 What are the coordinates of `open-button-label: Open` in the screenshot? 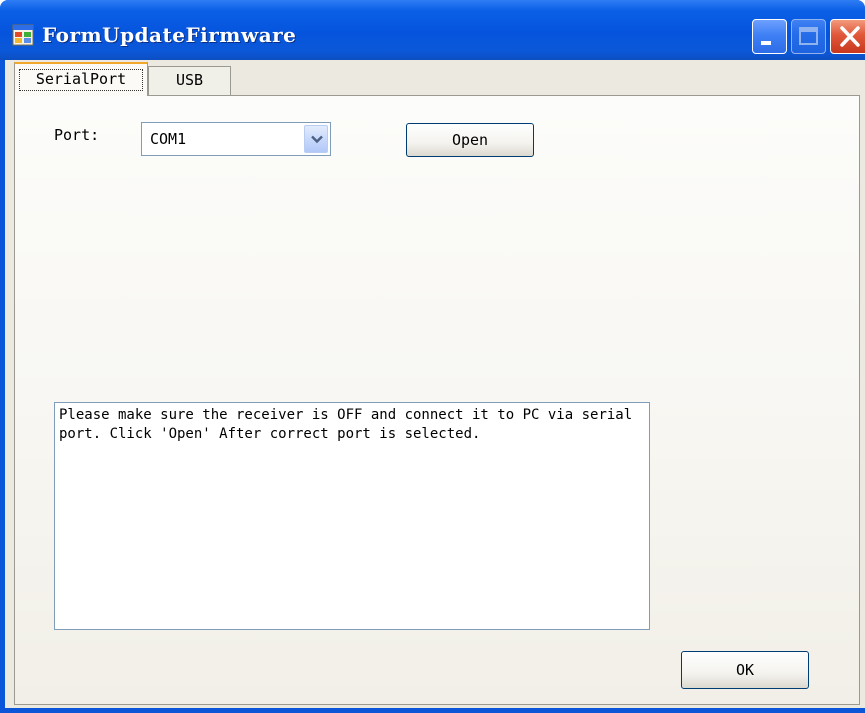 It's located at (470, 140).